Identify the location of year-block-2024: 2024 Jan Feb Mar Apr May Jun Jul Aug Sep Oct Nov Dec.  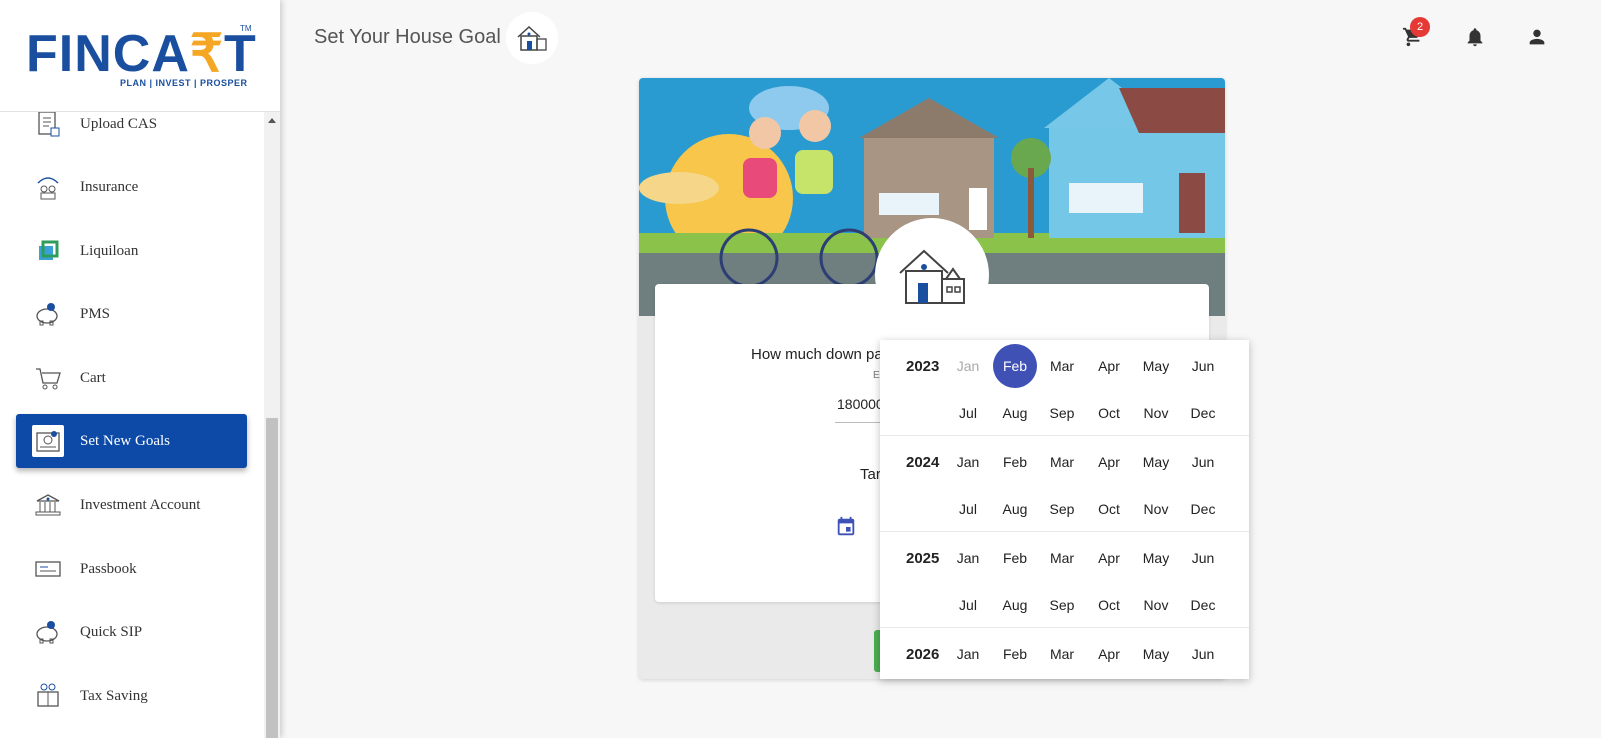
(1064, 484).